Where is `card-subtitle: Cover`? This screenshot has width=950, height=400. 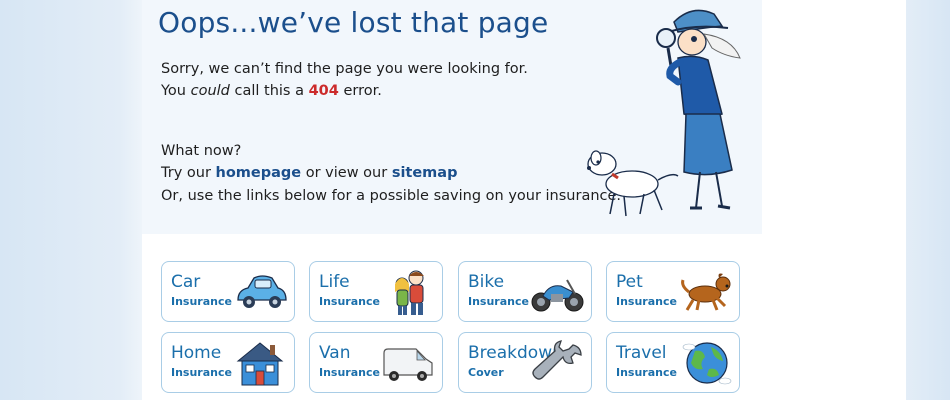 card-subtitle: Cover is located at coordinates (486, 372).